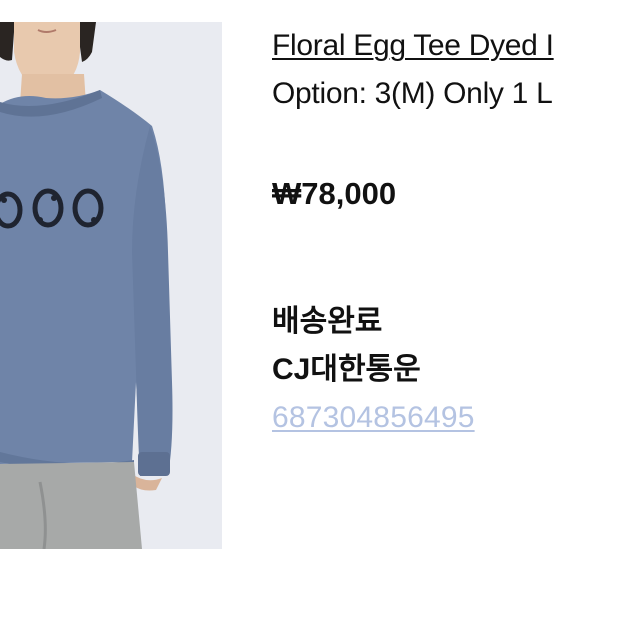  I want to click on tracking-number-link: 687304856495, so click(373, 418).